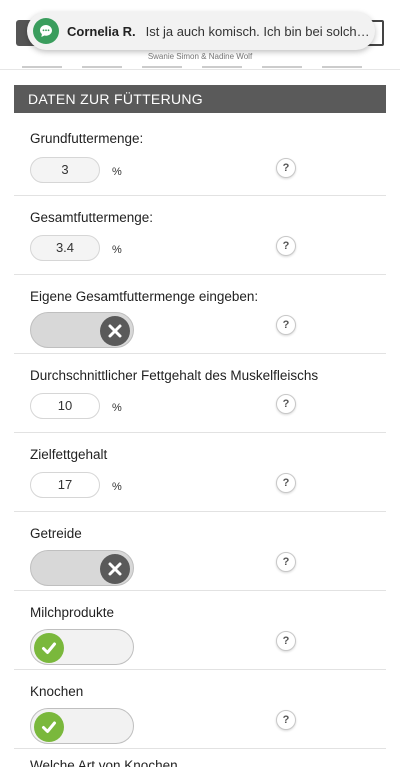 Image resolution: width=400 pixels, height=767 pixels. Describe the element at coordinates (65, 170) in the screenshot. I see `grundfuttermenge-input: 3` at that location.